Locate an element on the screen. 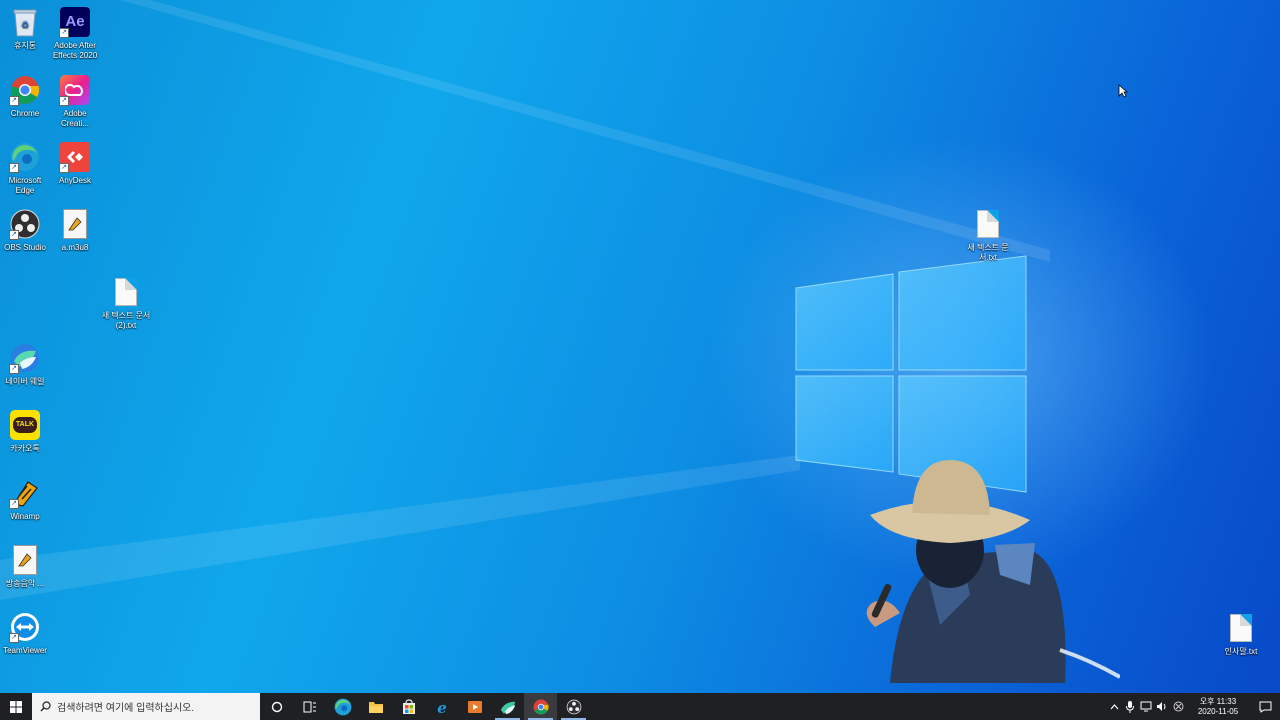  desktop-icon-obs: ↗ OBS Studio is located at coordinates (25, 230).